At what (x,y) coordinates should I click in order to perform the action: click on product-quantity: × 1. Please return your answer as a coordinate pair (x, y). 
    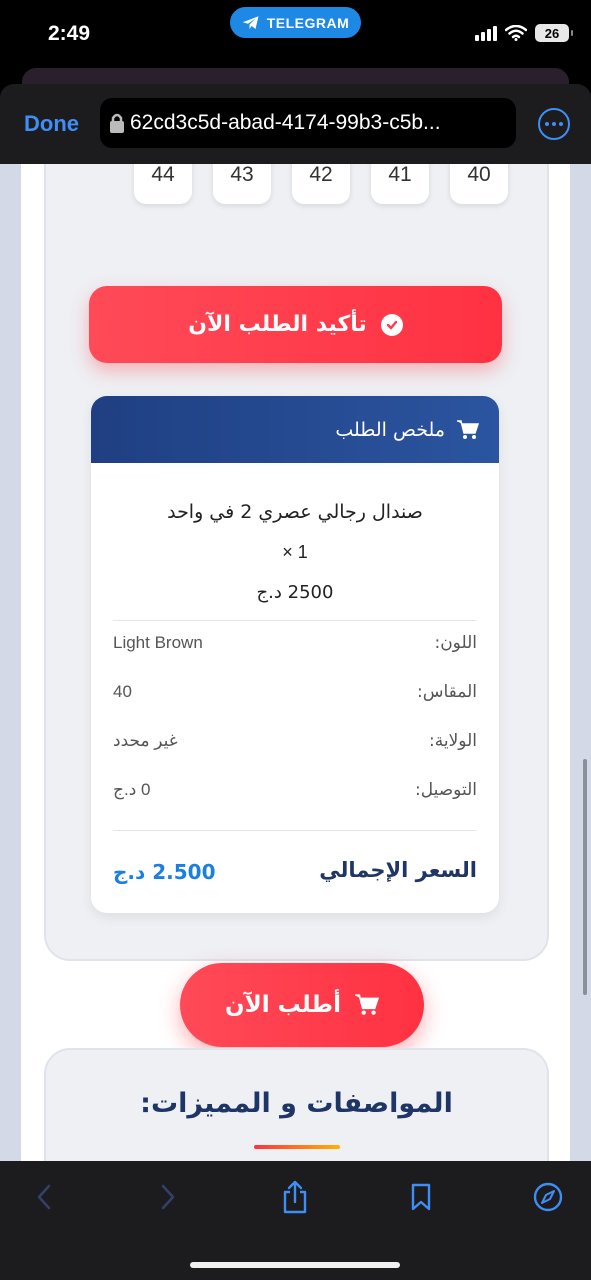
    Looking at the image, I should click on (295, 552).